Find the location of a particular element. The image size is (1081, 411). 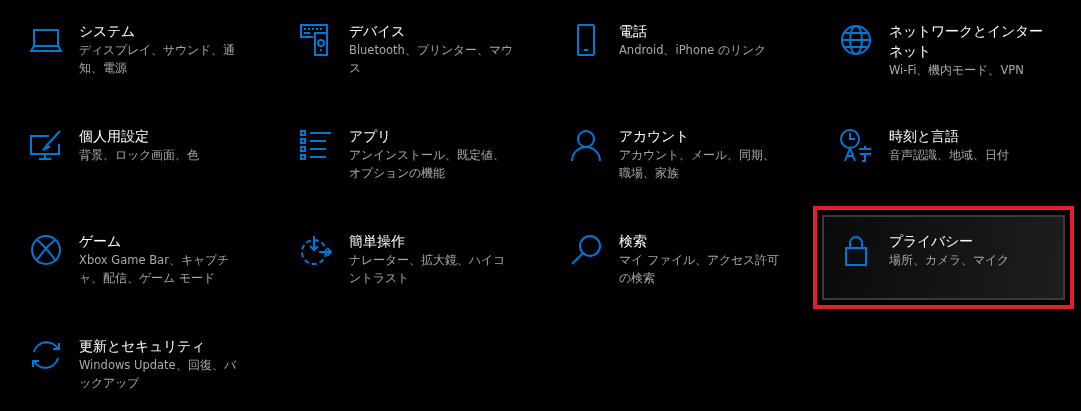

settings-tile: 個人用設定 背景、ロック画面、色 is located at coordinates (133, 152).